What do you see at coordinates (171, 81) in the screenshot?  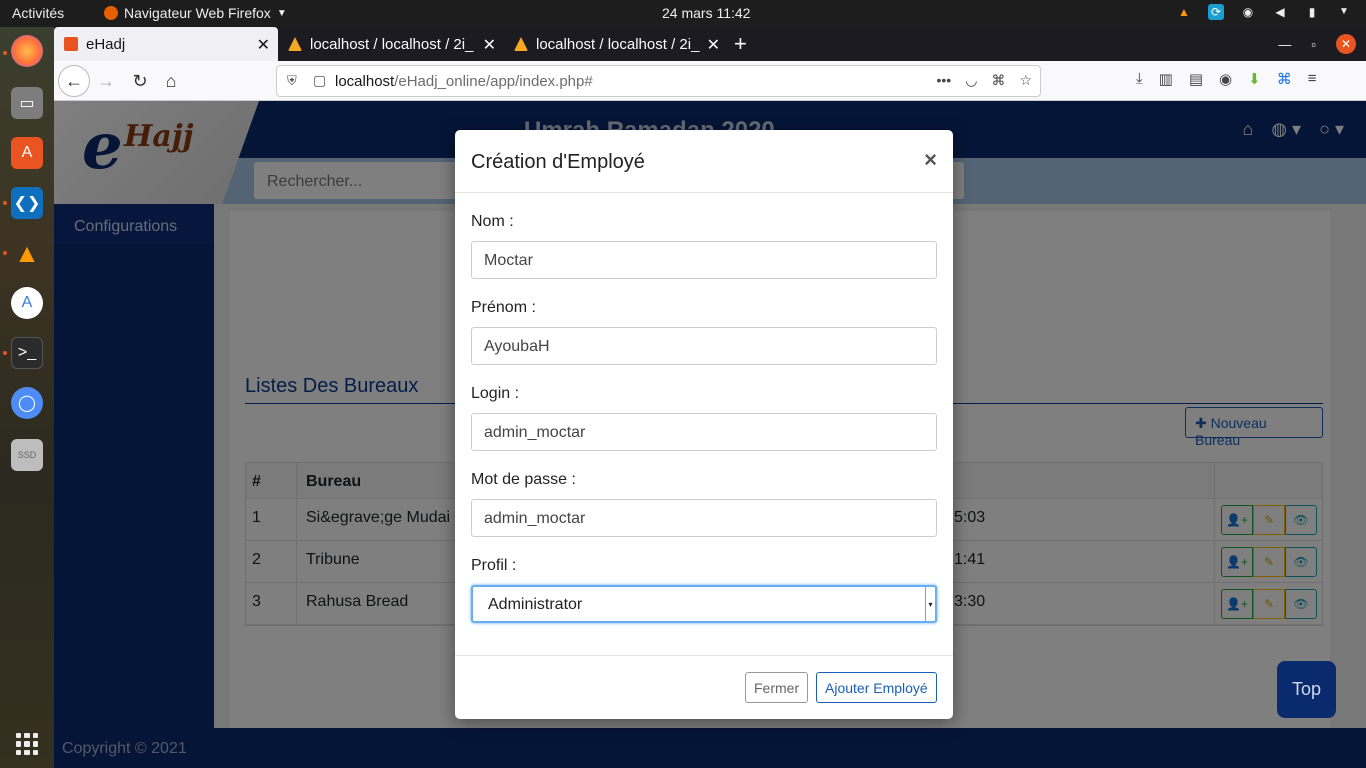 I see `home-icon: ⌂` at bounding box center [171, 81].